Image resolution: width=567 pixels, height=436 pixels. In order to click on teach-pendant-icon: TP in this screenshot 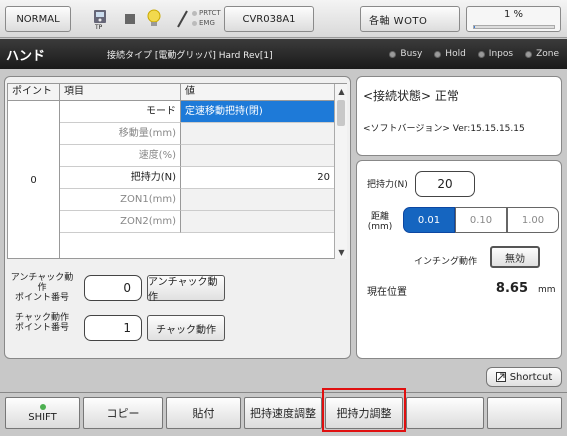, I will do `click(100, 19)`.